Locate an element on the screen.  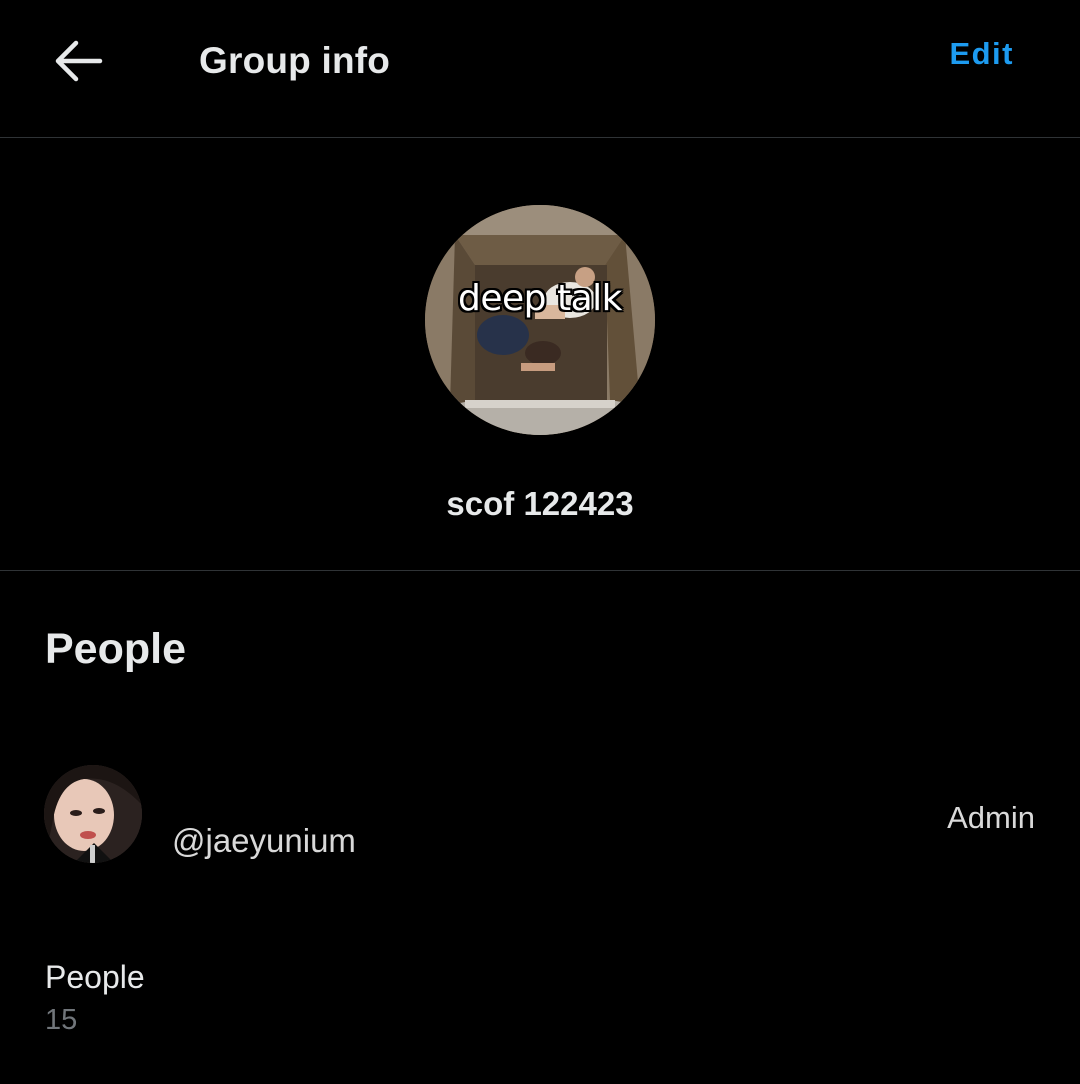
group-avatar: deep talk is located at coordinates (540, 320).